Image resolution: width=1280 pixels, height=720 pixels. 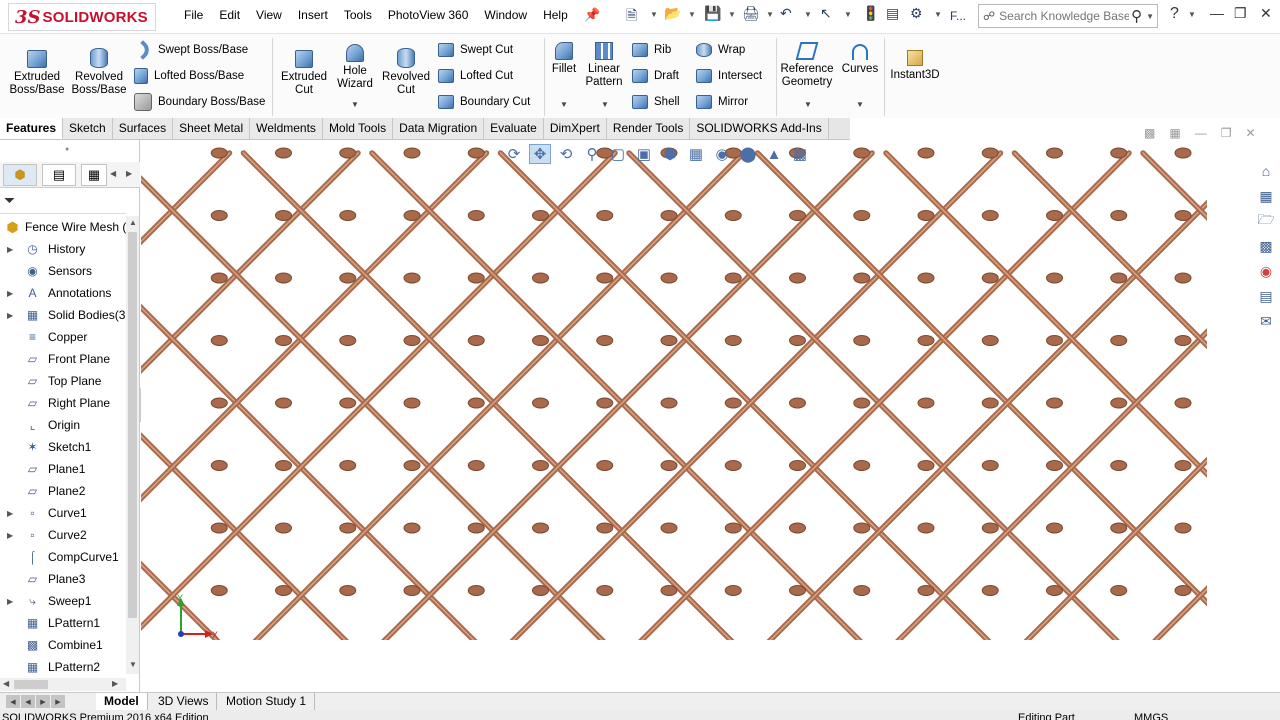 What do you see at coordinates (267, 701) in the screenshot?
I see `tab-motion-study: Motion Study 1` at bounding box center [267, 701].